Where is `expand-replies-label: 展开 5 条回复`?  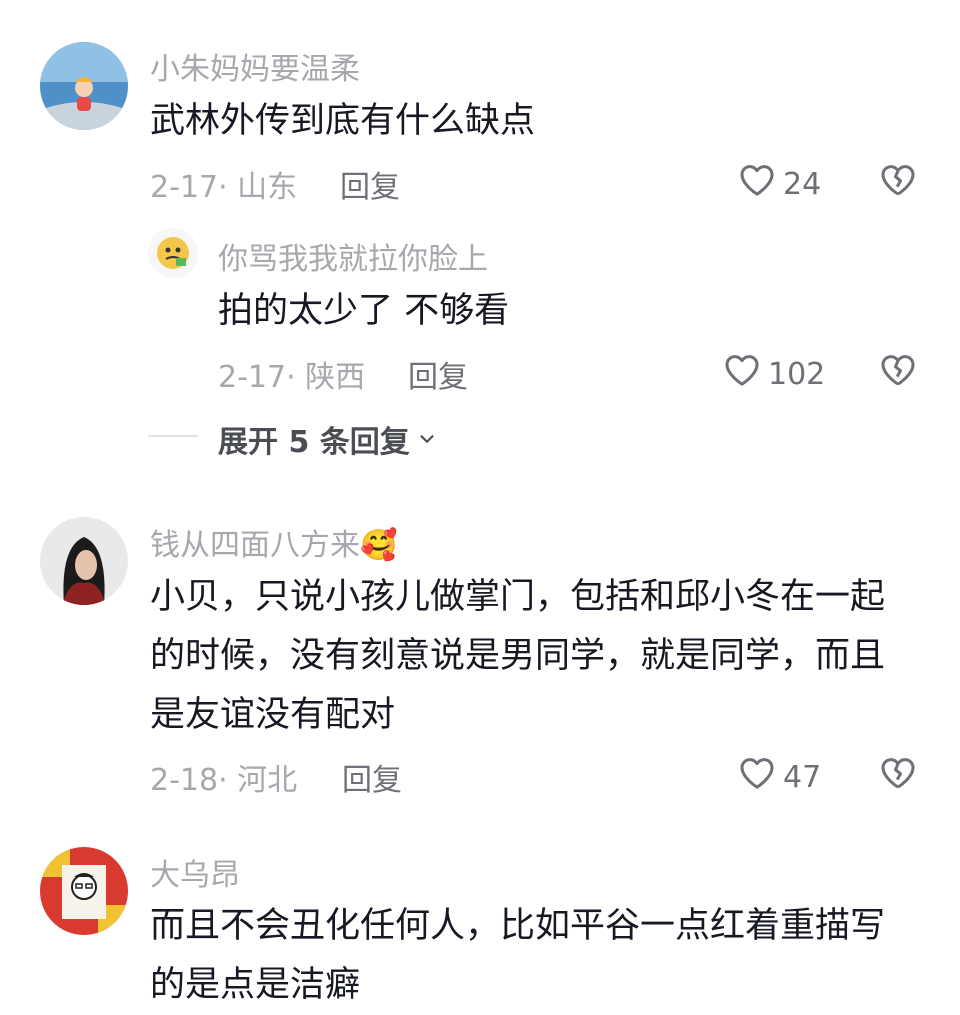 expand-replies-label: 展开 5 条回复 is located at coordinates (314, 442).